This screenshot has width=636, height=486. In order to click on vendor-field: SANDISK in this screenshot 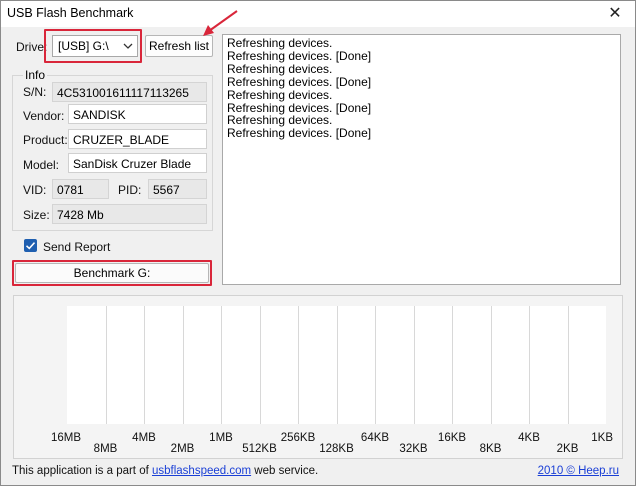, I will do `click(137, 114)`.